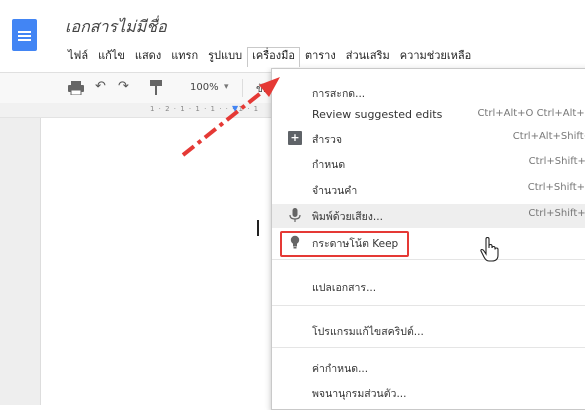  What do you see at coordinates (295, 138) in the screenshot?
I see `explore-plus-icon: +` at bounding box center [295, 138].